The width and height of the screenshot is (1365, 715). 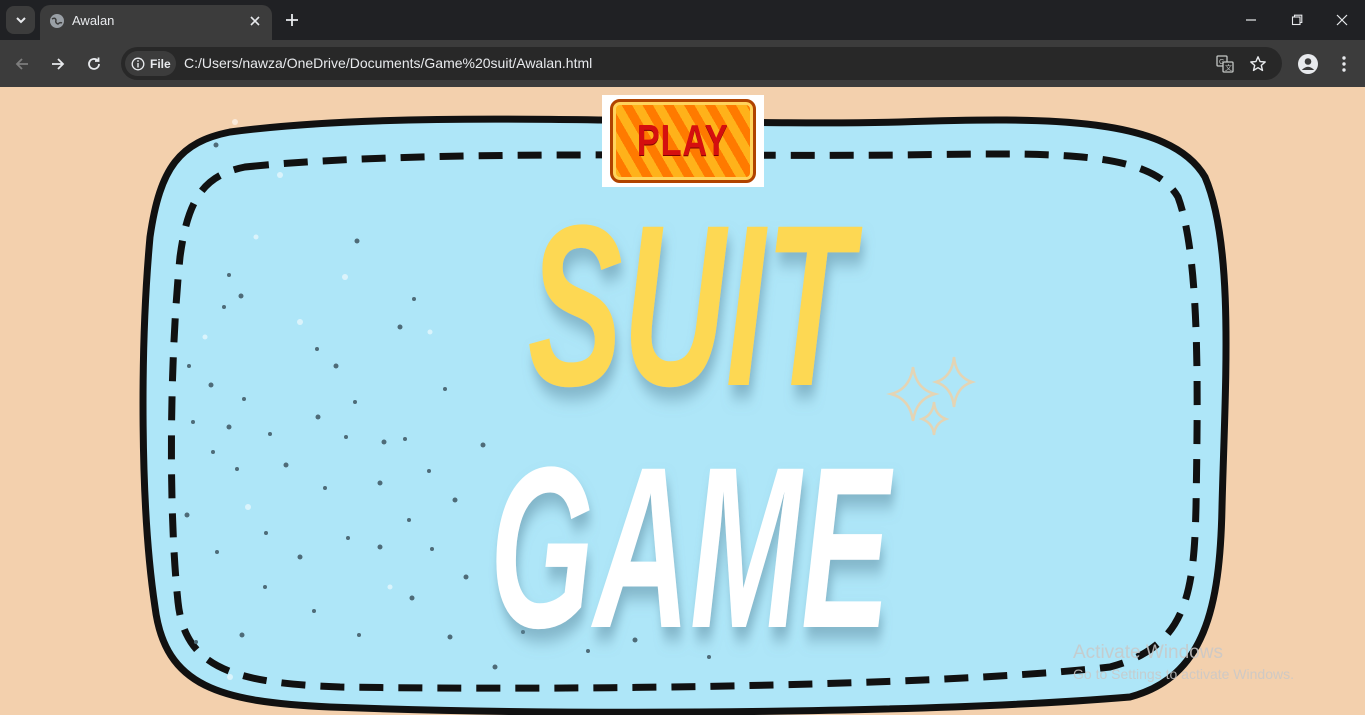 I want to click on reload-button, so click(x=94, y=64).